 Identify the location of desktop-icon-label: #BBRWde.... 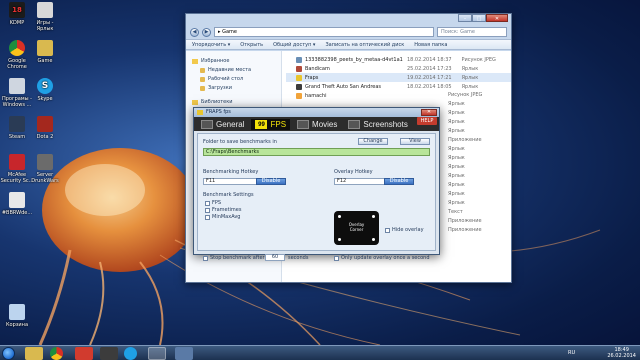
(17, 213).